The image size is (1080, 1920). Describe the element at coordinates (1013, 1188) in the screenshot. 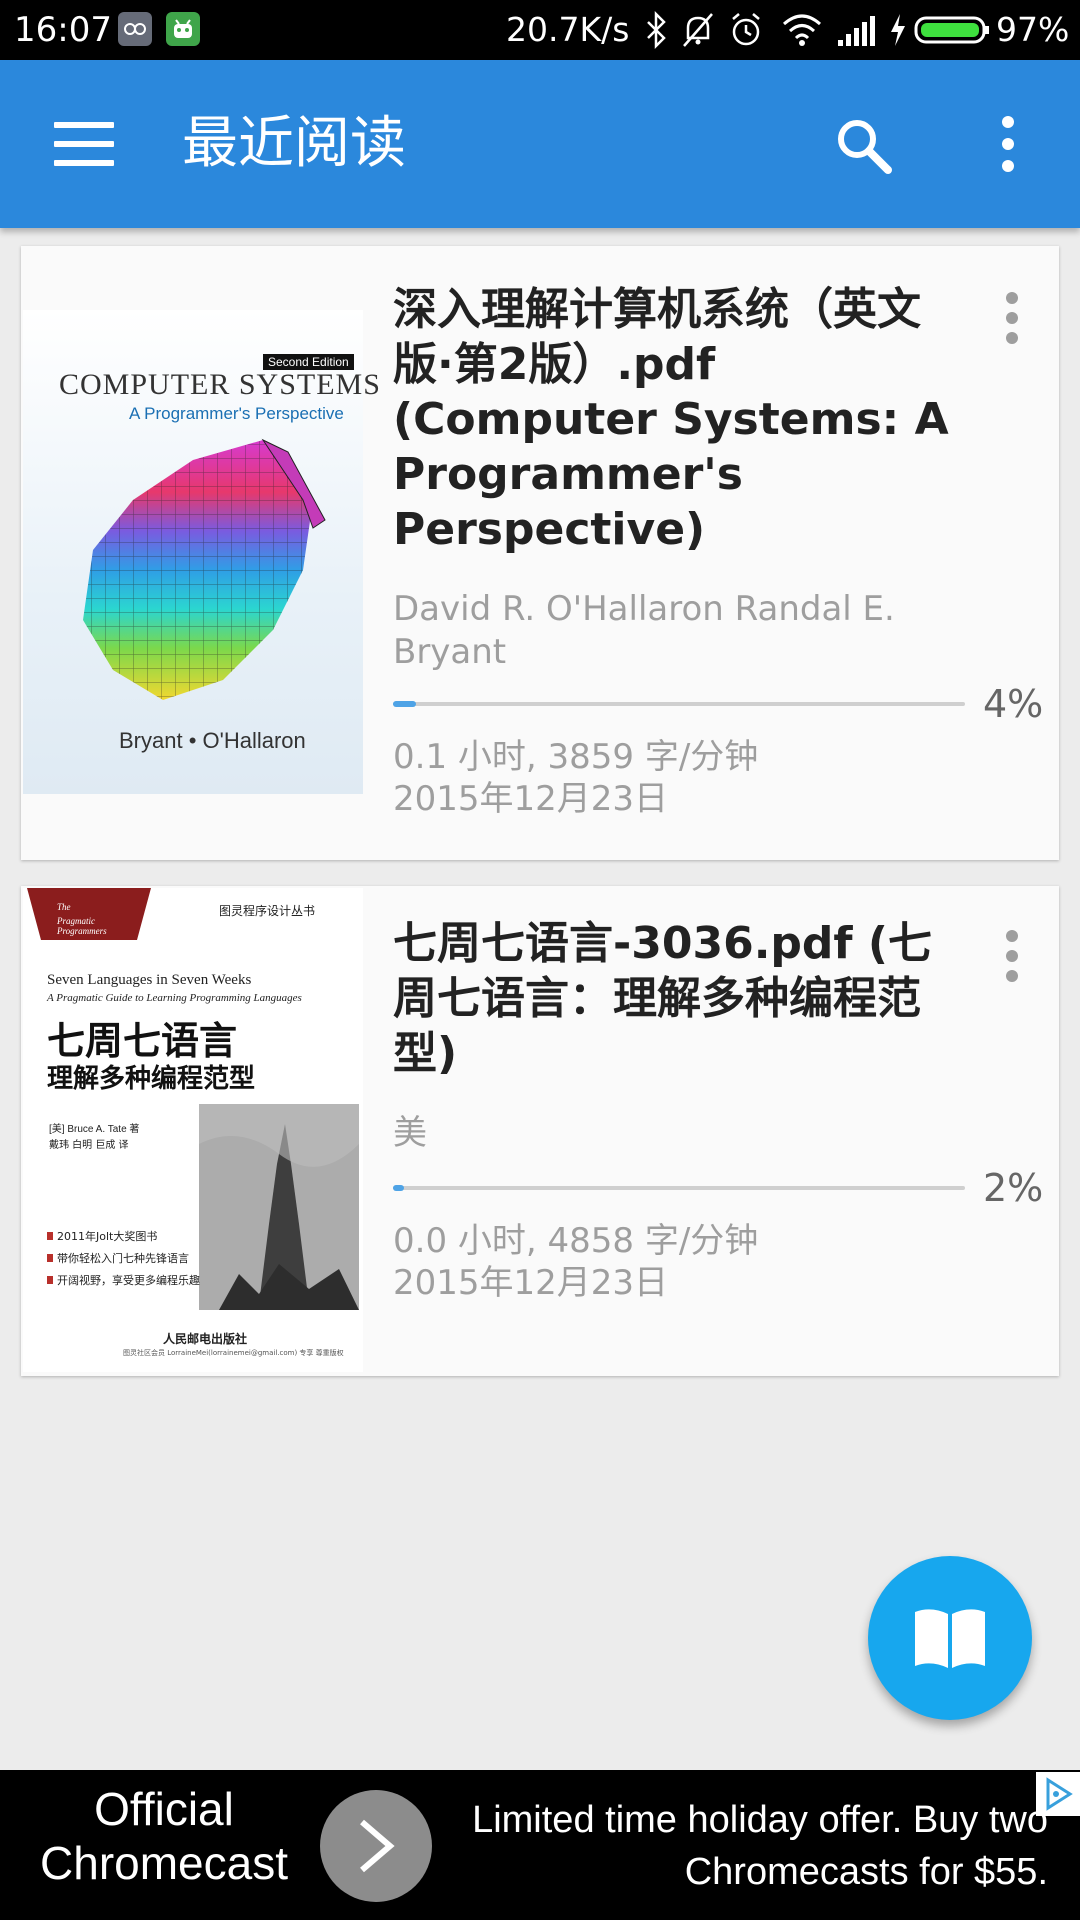

I see `progress-percent: 2%` at that location.